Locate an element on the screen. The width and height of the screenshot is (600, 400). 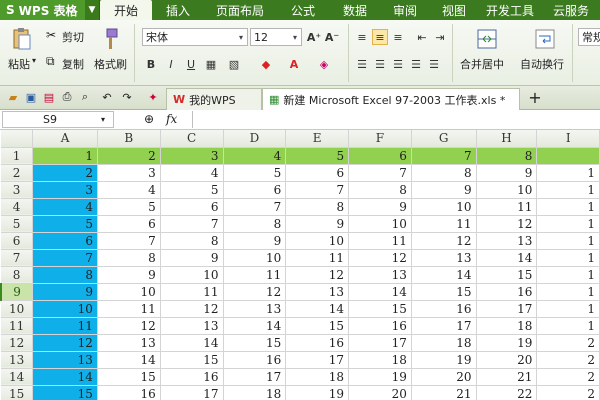
customize-icon: ✦ is located at coordinates (153, 97).